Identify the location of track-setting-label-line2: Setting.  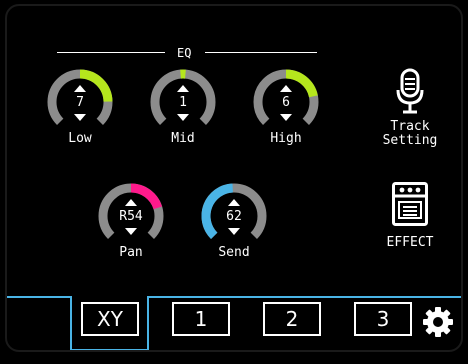
(410, 141).